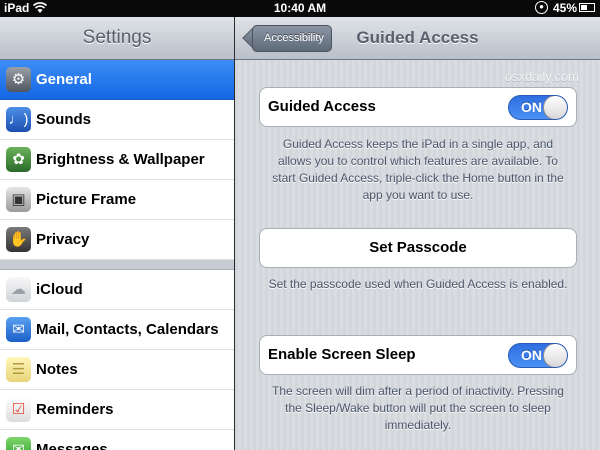 The height and width of the screenshot is (450, 600). What do you see at coordinates (18, 329) in the screenshot?
I see `envelope-icon: ✉` at bounding box center [18, 329].